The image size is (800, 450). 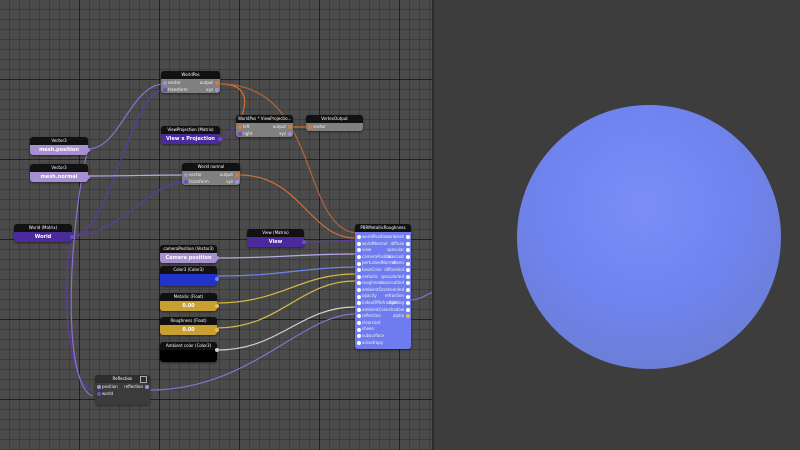 What do you see at coordinates (334, 123) in the screenshot?
I see `vertexoutput-node: VertexOutput vector` at bounding box center [334, 123].